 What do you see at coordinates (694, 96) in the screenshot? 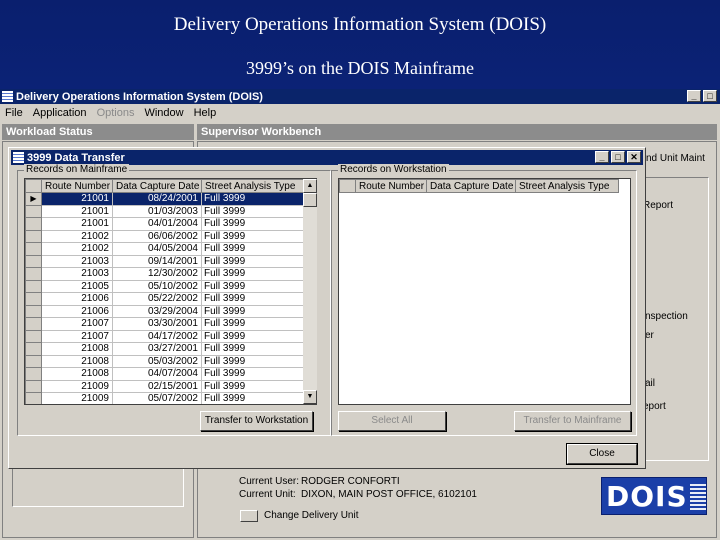
I see `minimize-icon: _` at bounding box center [694, 96].